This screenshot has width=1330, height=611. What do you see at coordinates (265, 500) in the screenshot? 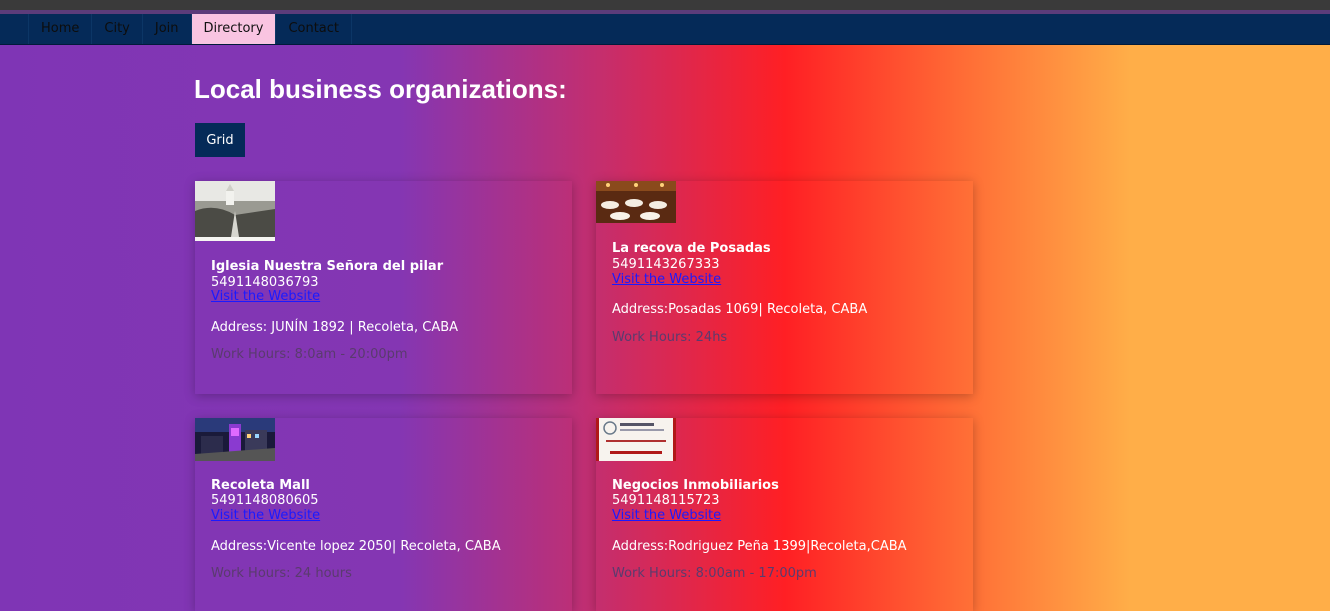
I see `business-phone: 5491148080605` at bounding box center [265, 500].